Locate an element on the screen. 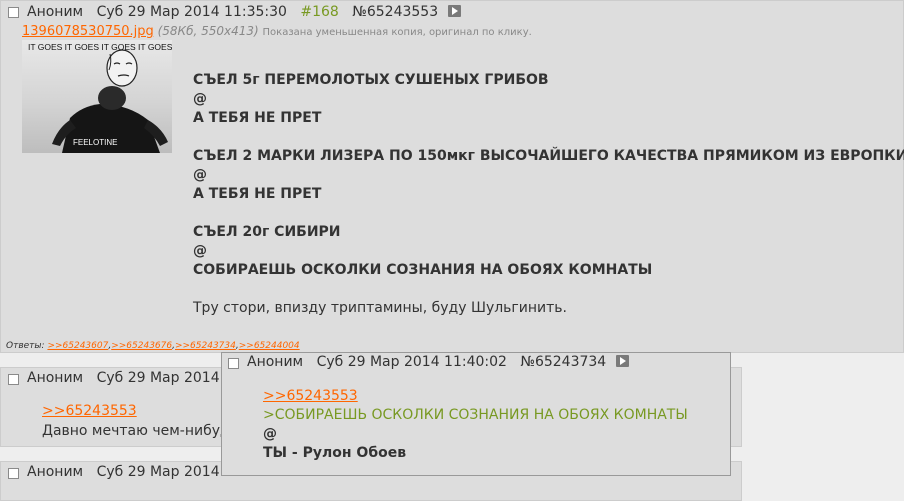 The height and width of the screenshot is (501, 904). post-date: Суб 29 Мар 2014 11:35:30 is located at coordinates (191, 12).